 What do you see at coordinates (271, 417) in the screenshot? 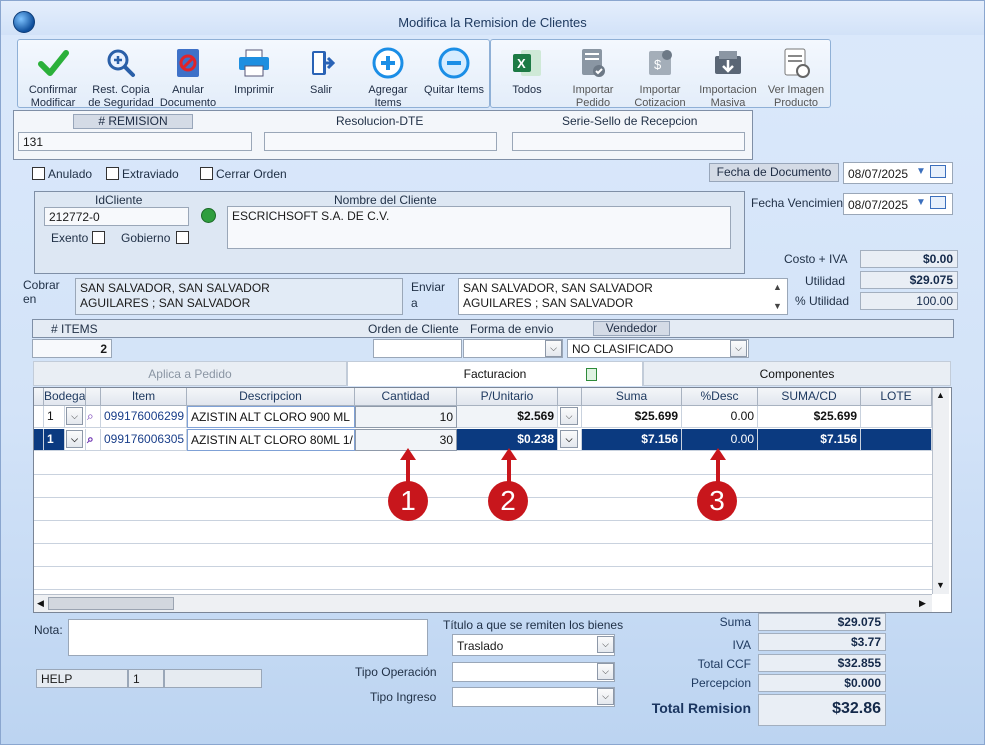
I see `cell-descripcion: AZISTIN ALT CLORO 900 ML` at bounding box center [271, 417].